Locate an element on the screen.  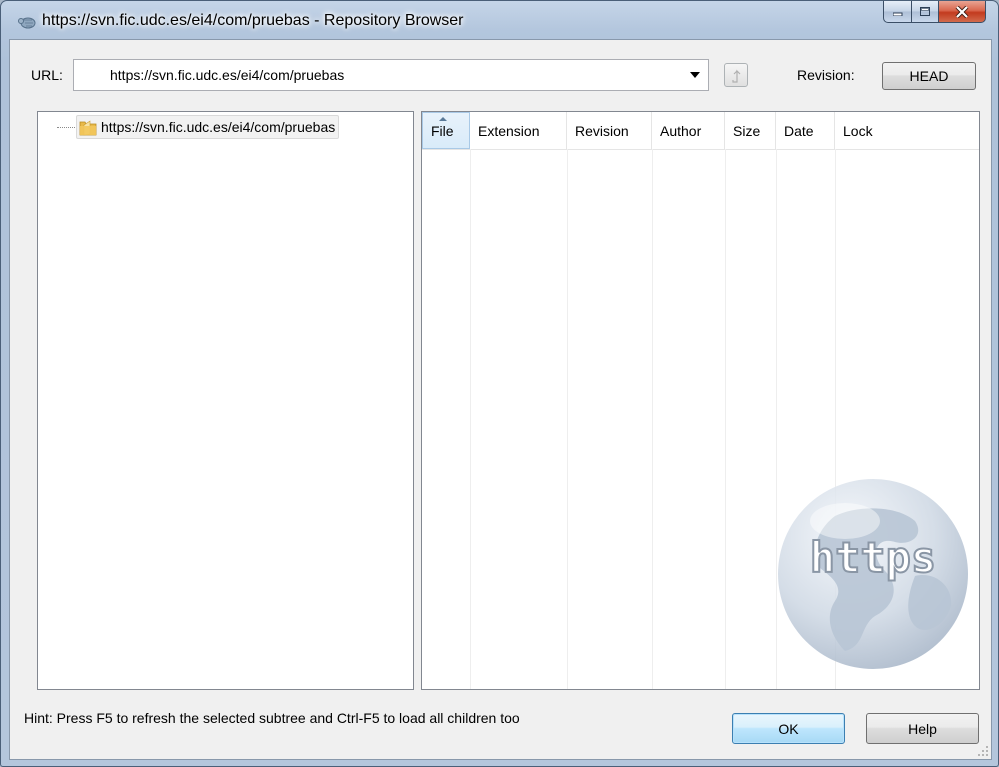
https-globe-watermark: https is located at coordinates (873, 574).